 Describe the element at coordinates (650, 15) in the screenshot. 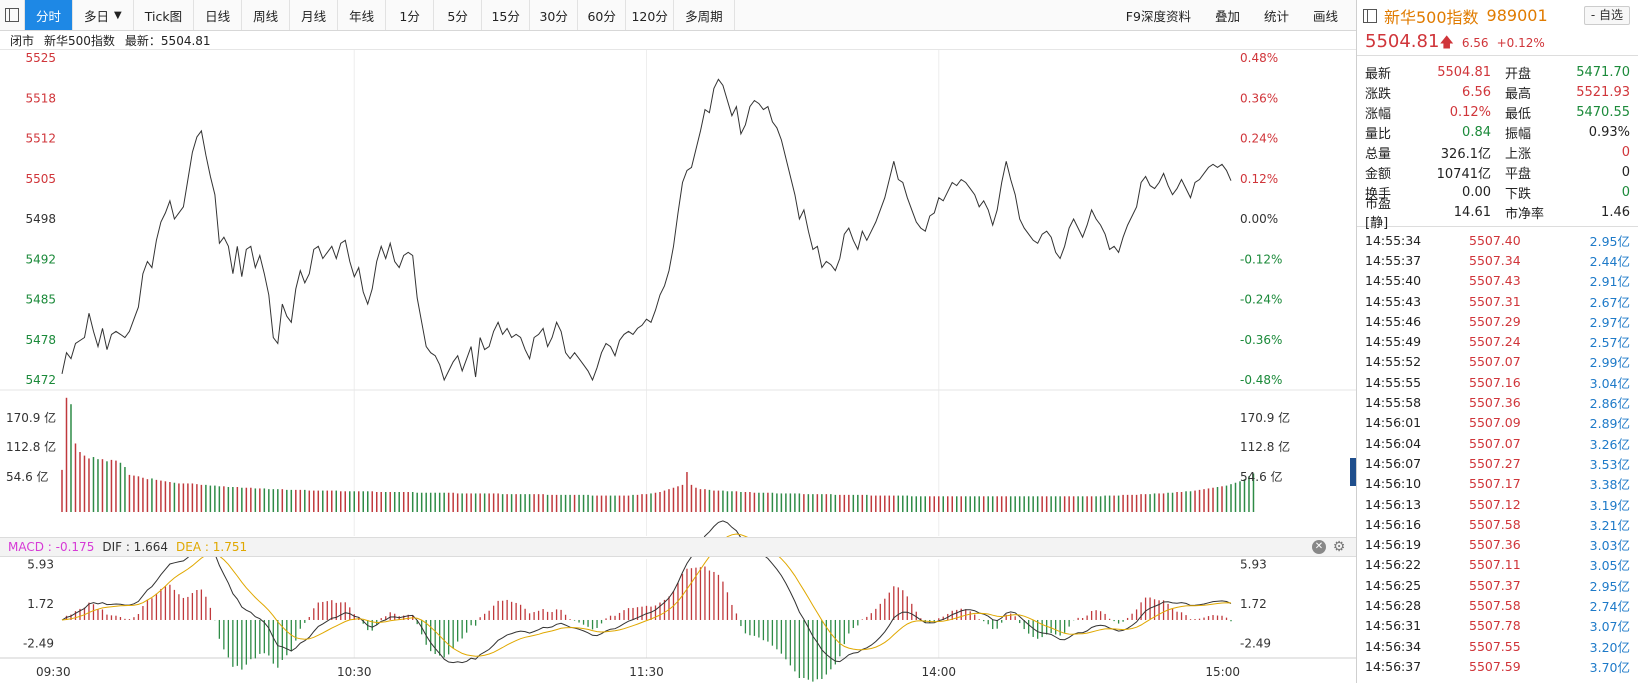

I see `tab-120min: 120分` at that location.